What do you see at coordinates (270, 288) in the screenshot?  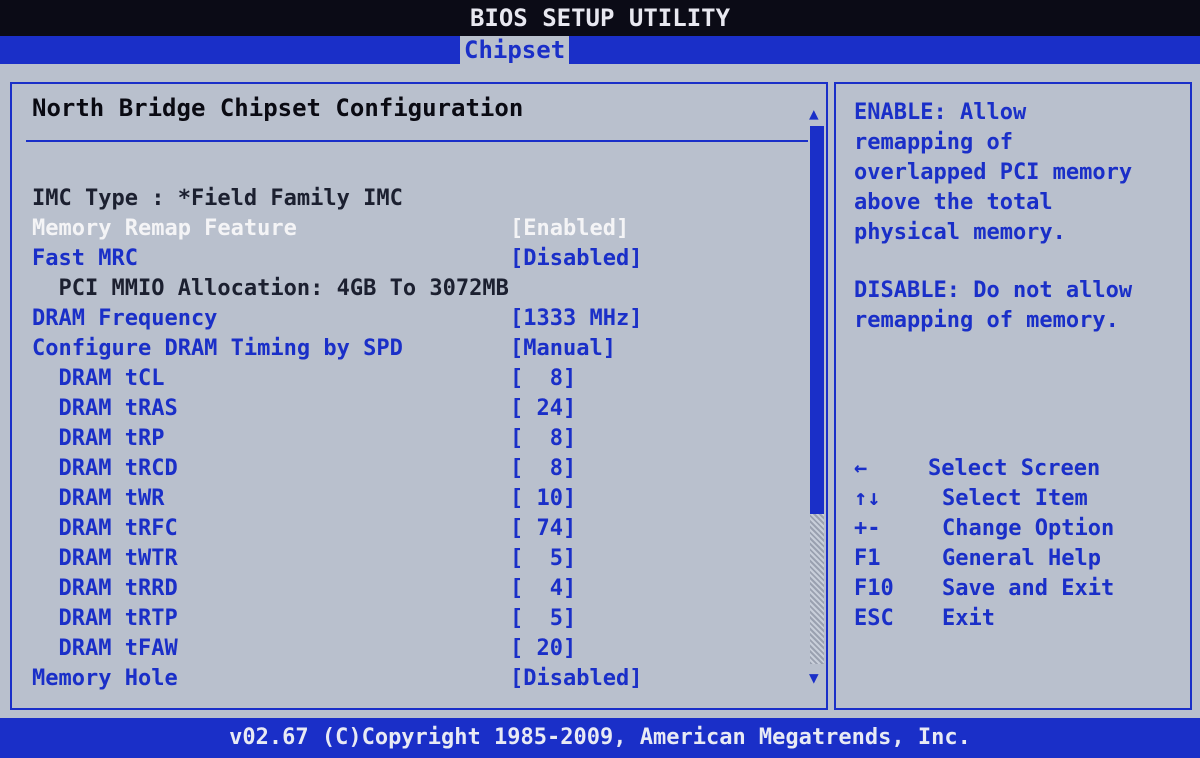 I see `setting-label: PCI MMIO Allocation: 4GB To 3072MB` at bounding box center [270, 288].